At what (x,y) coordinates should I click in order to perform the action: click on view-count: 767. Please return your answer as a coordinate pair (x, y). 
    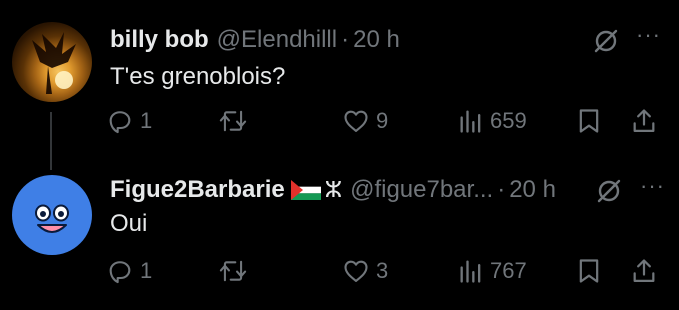
    Looking at the image, I should click on (508, 270).